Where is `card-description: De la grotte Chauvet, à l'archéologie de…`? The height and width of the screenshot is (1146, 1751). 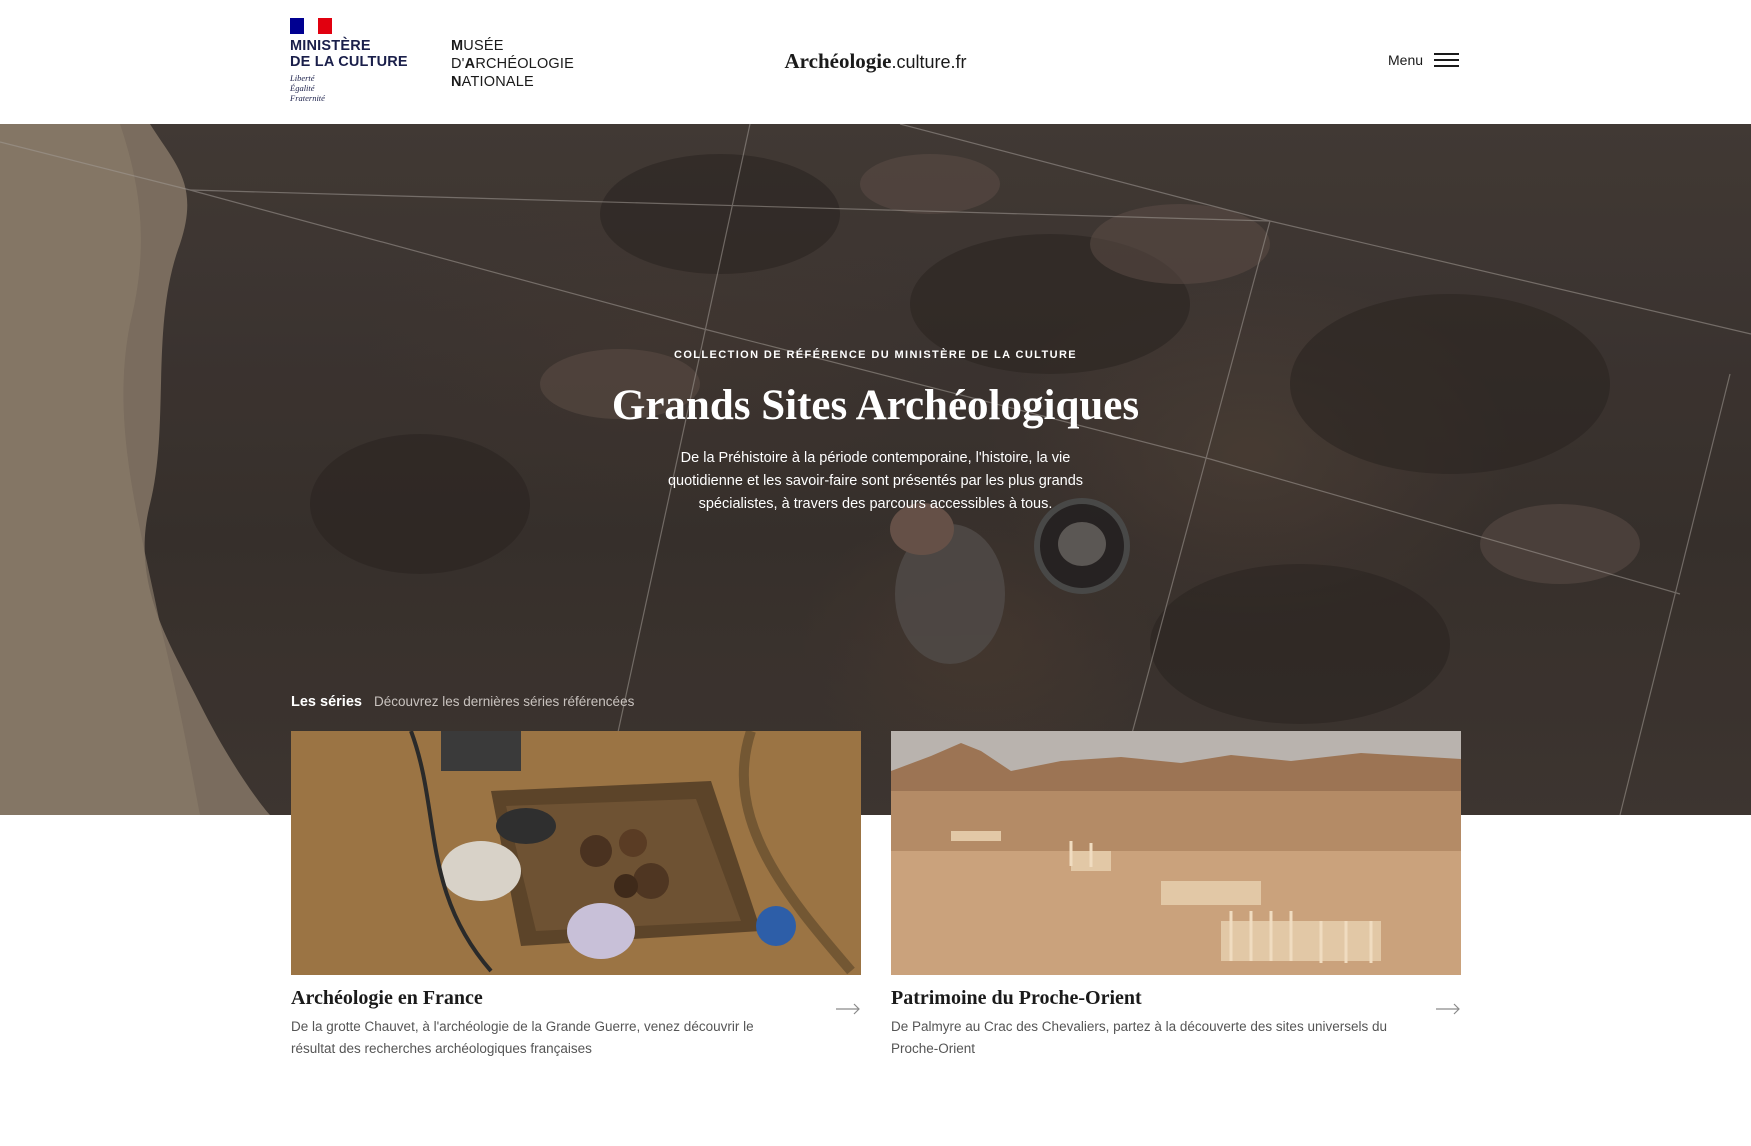
card-description: De la grotte Chauvet, à l'archéologie de… is located at coordinates (522, 1037).